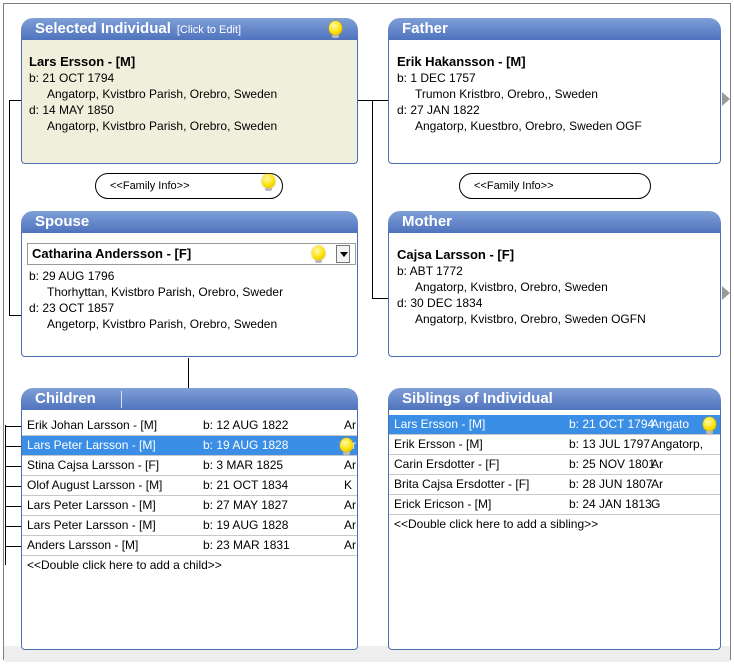  Describe the element at coordinates (246, 425) in the screenshot. I see `row-birth: b: 12 AUG 1822` at that location.